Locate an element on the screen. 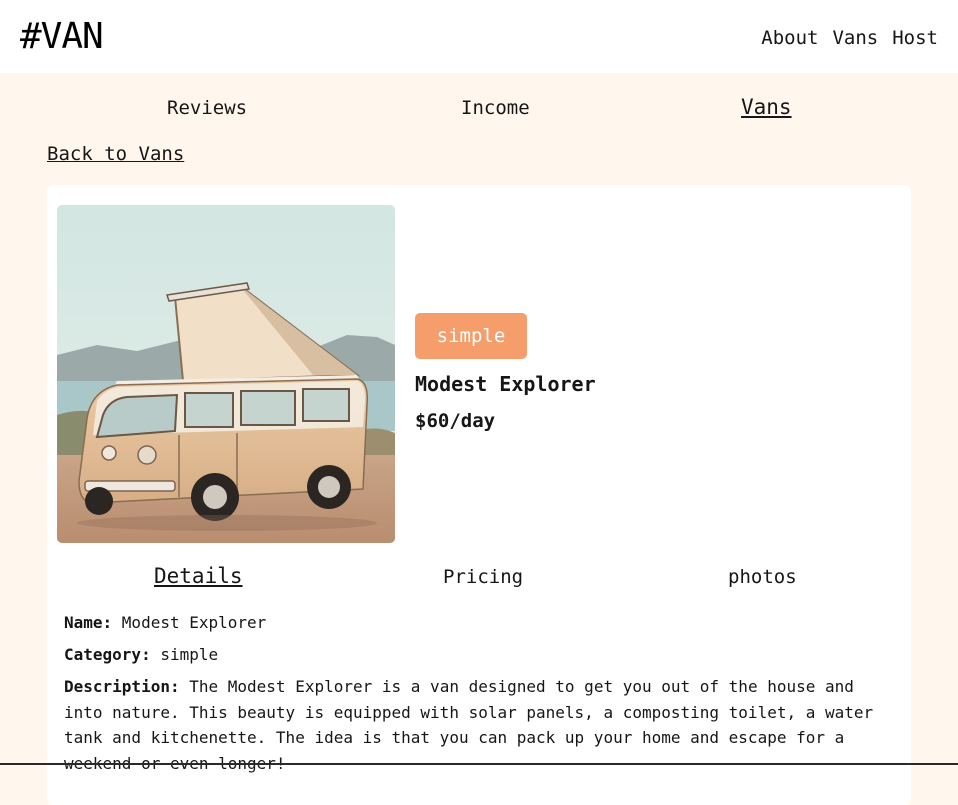 This screenshot has width=958, height=805. back-to-vans-link: Back to Vans is located at coordinates (115, 154).